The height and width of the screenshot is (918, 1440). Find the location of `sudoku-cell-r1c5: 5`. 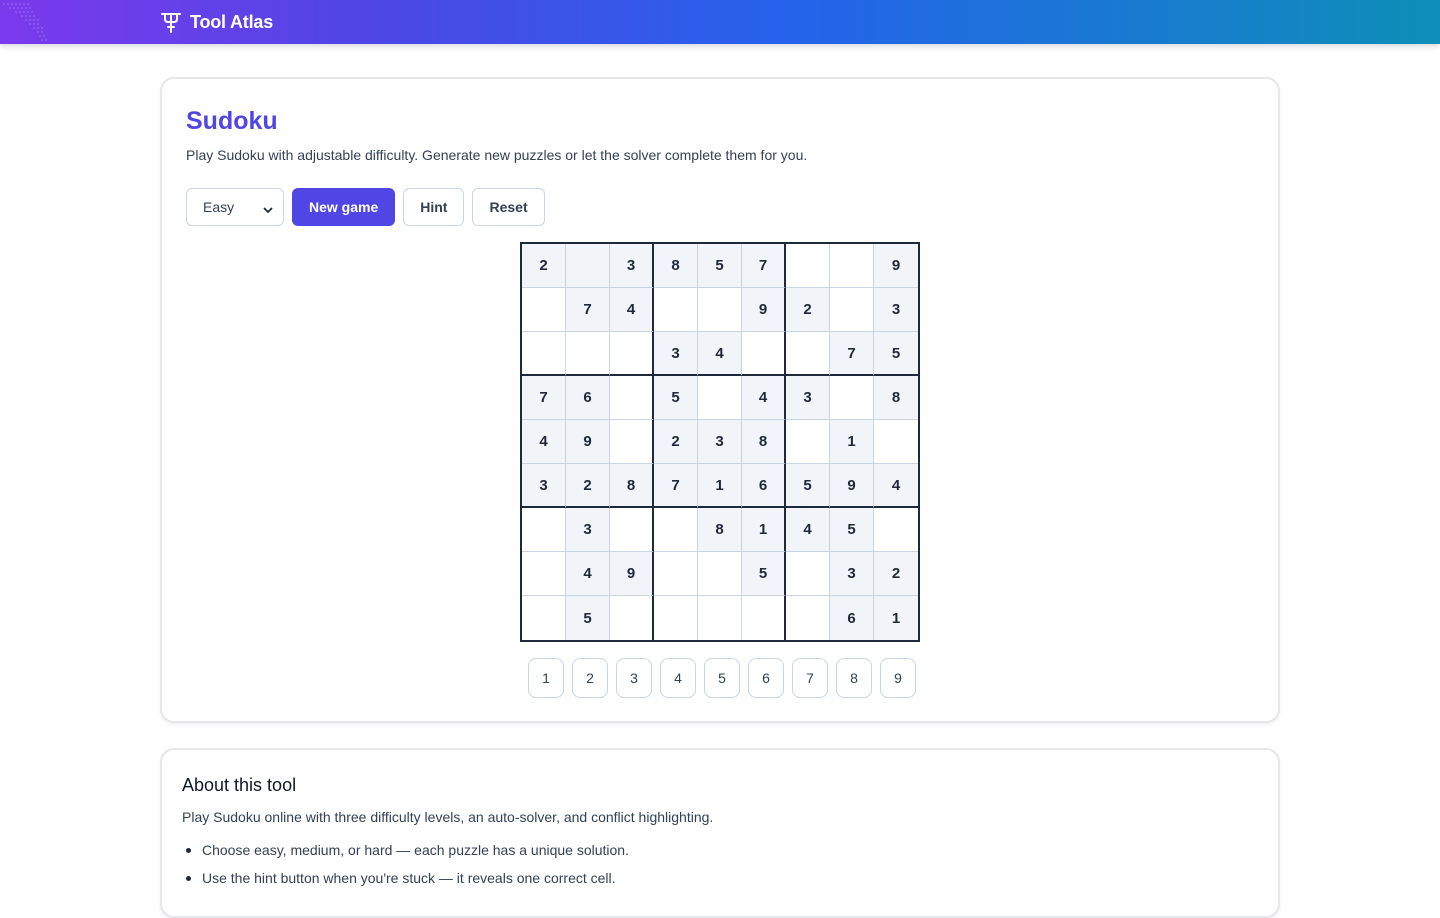

sudoku-cell-r1c5: 5 is located at coordinates (720, 266).